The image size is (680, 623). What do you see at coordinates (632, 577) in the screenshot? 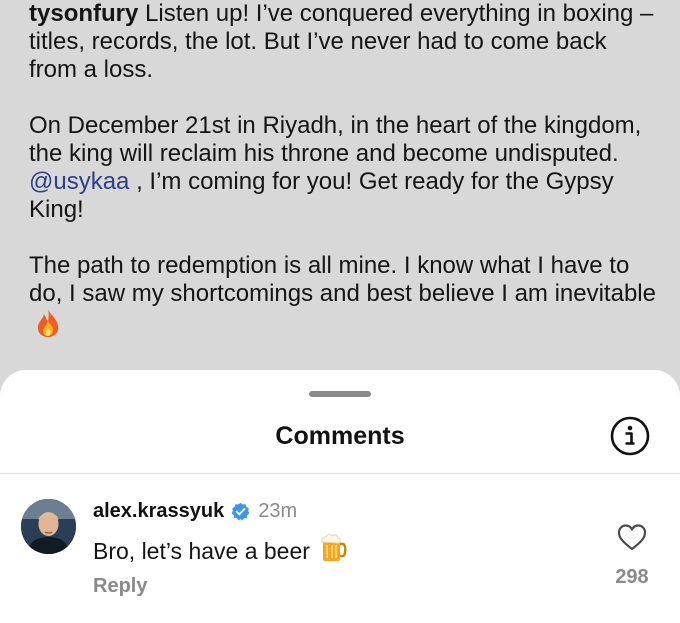
I see `like-count: 298` at bounding box center [632, 577].